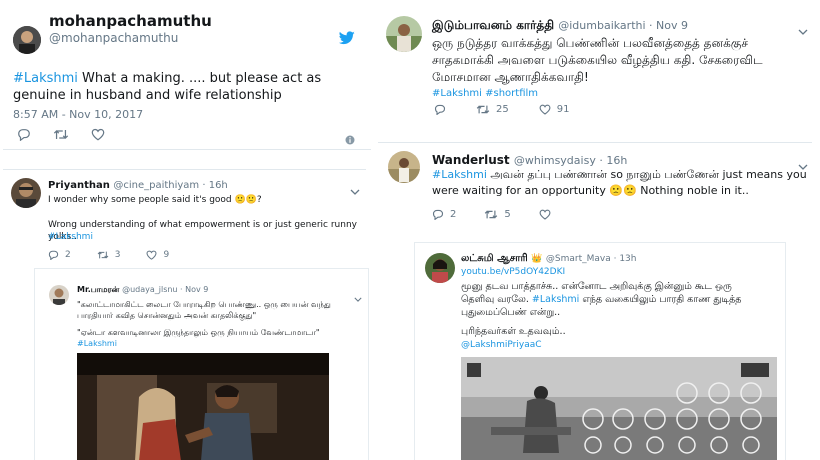 The height and width of the screenshot is (460, 820). What do you see at coordinates (485, 93) in the screenshot?
I see `hashtag-links: #Lakshmi #shortfilm` at bounding box center [485, 93].